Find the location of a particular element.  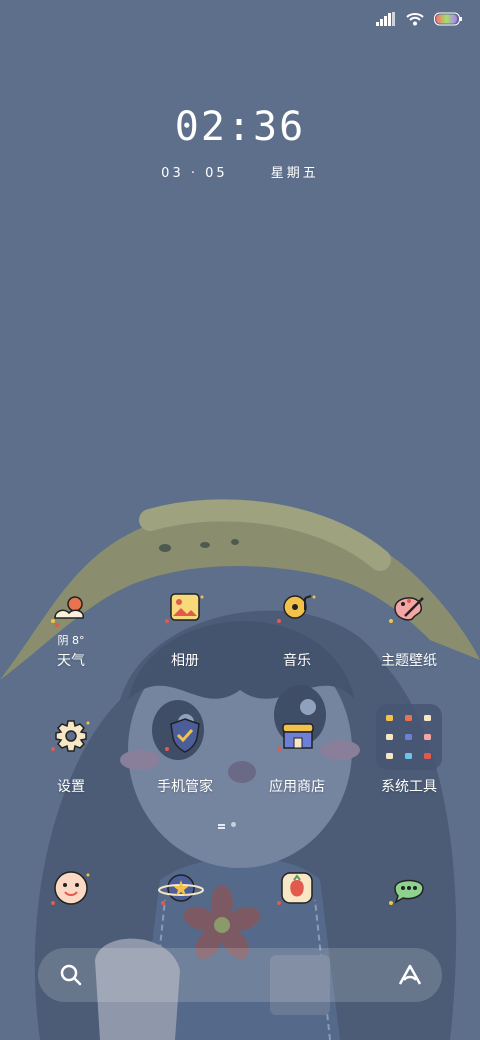

settings-icon is located at coordinates (71, 742).